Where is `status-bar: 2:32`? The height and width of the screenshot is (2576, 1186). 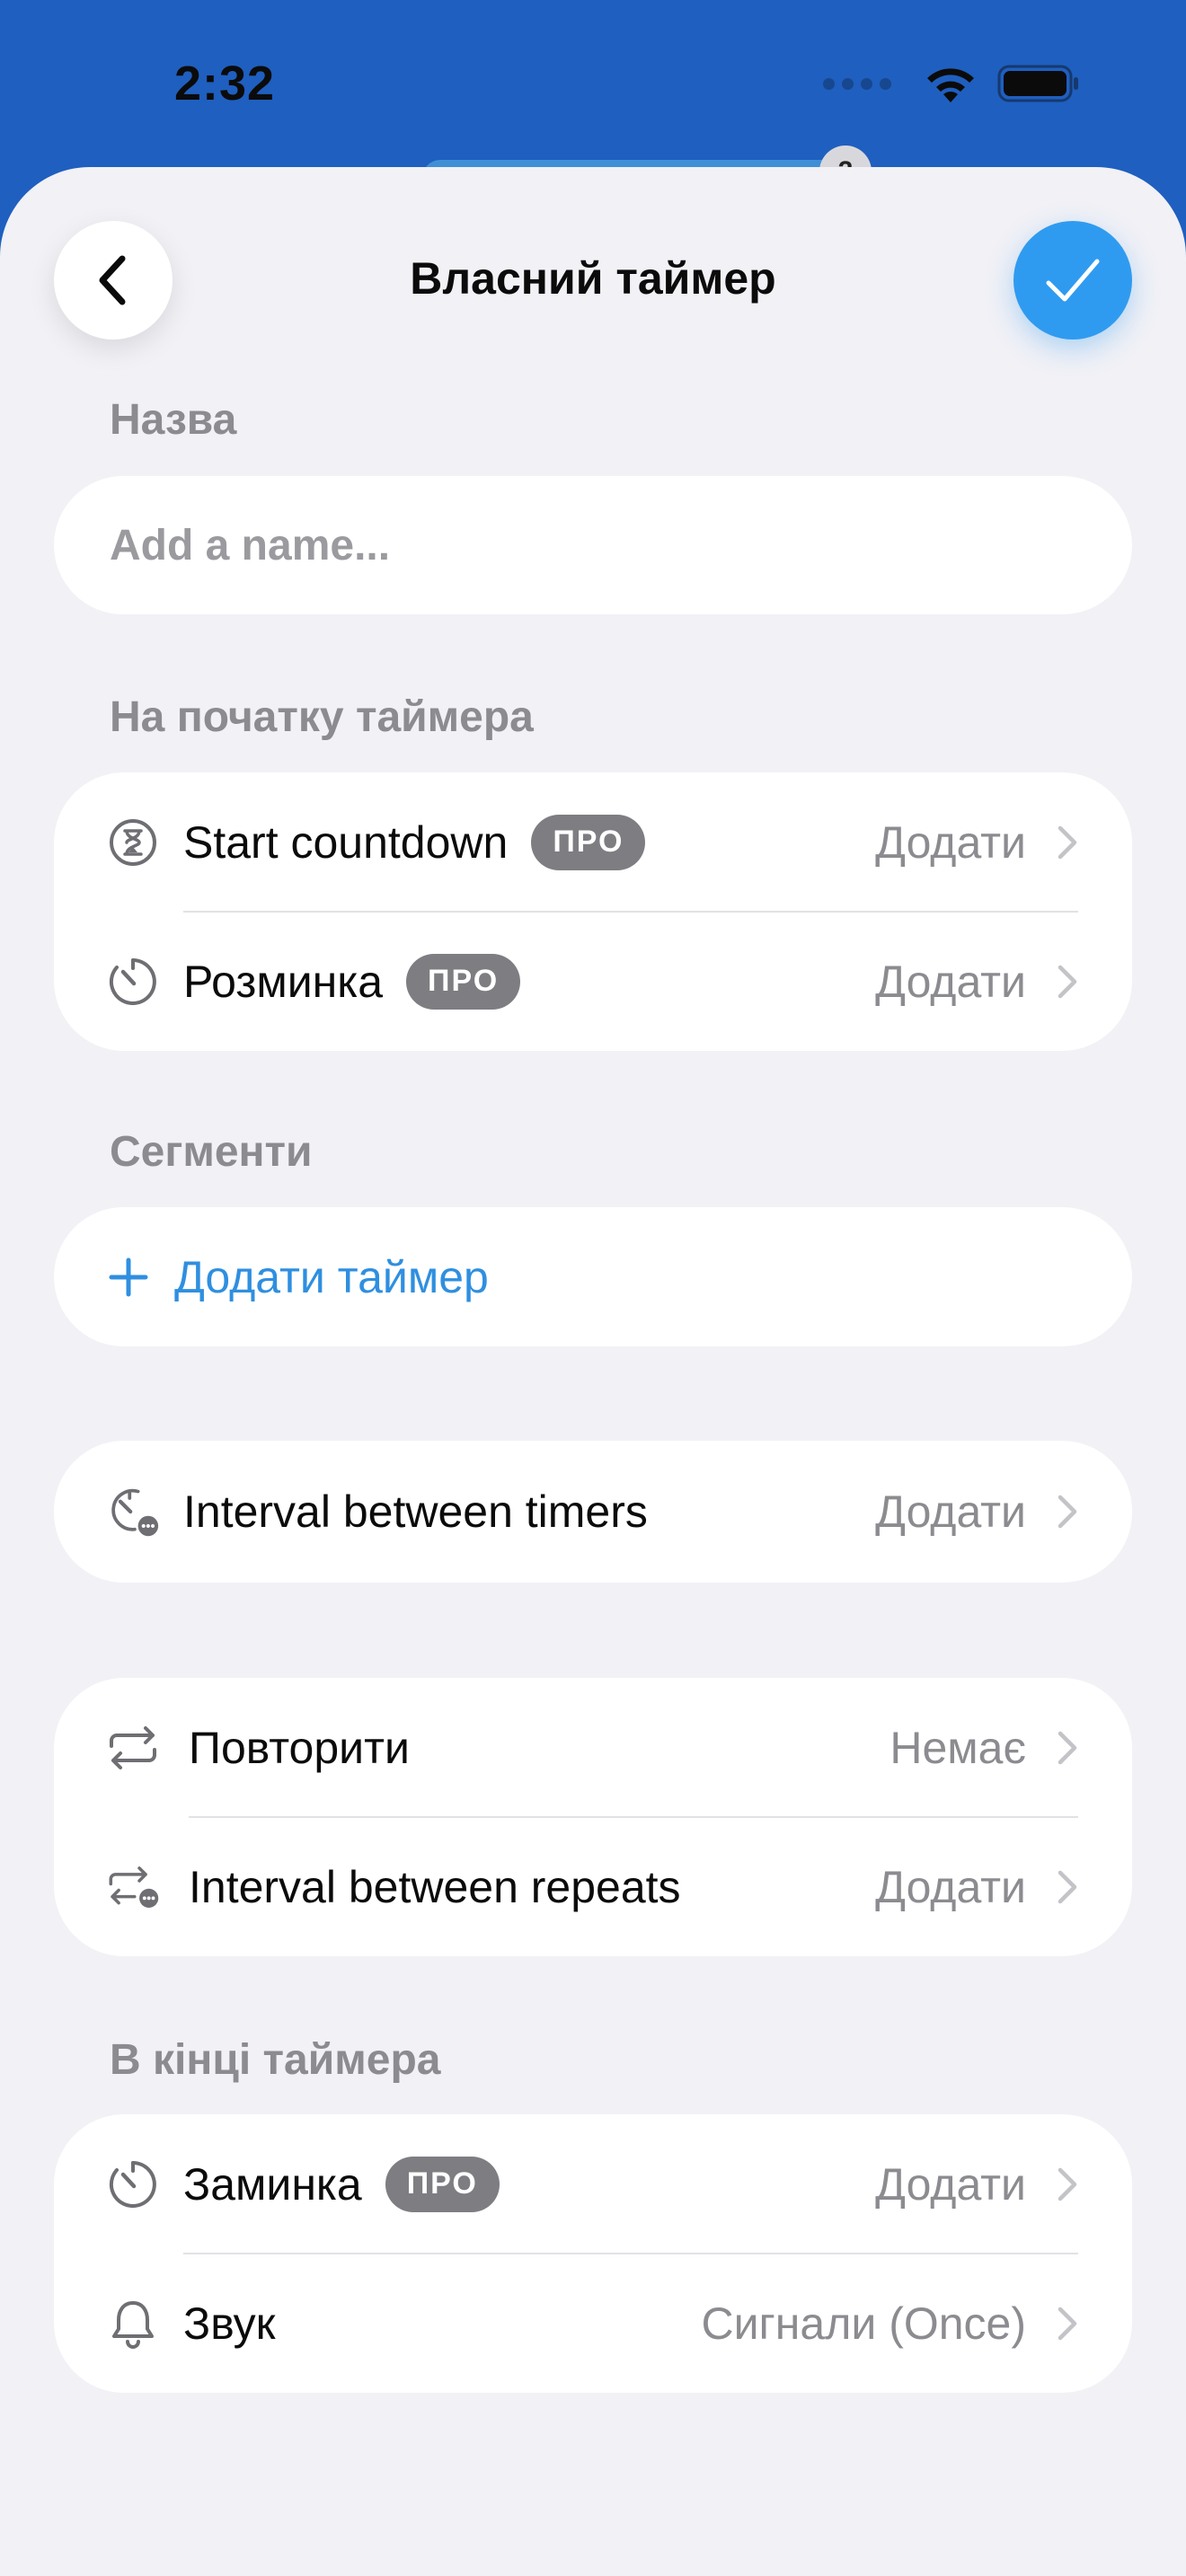
status-bar: 2:32 is located at coordinates (593, 85).